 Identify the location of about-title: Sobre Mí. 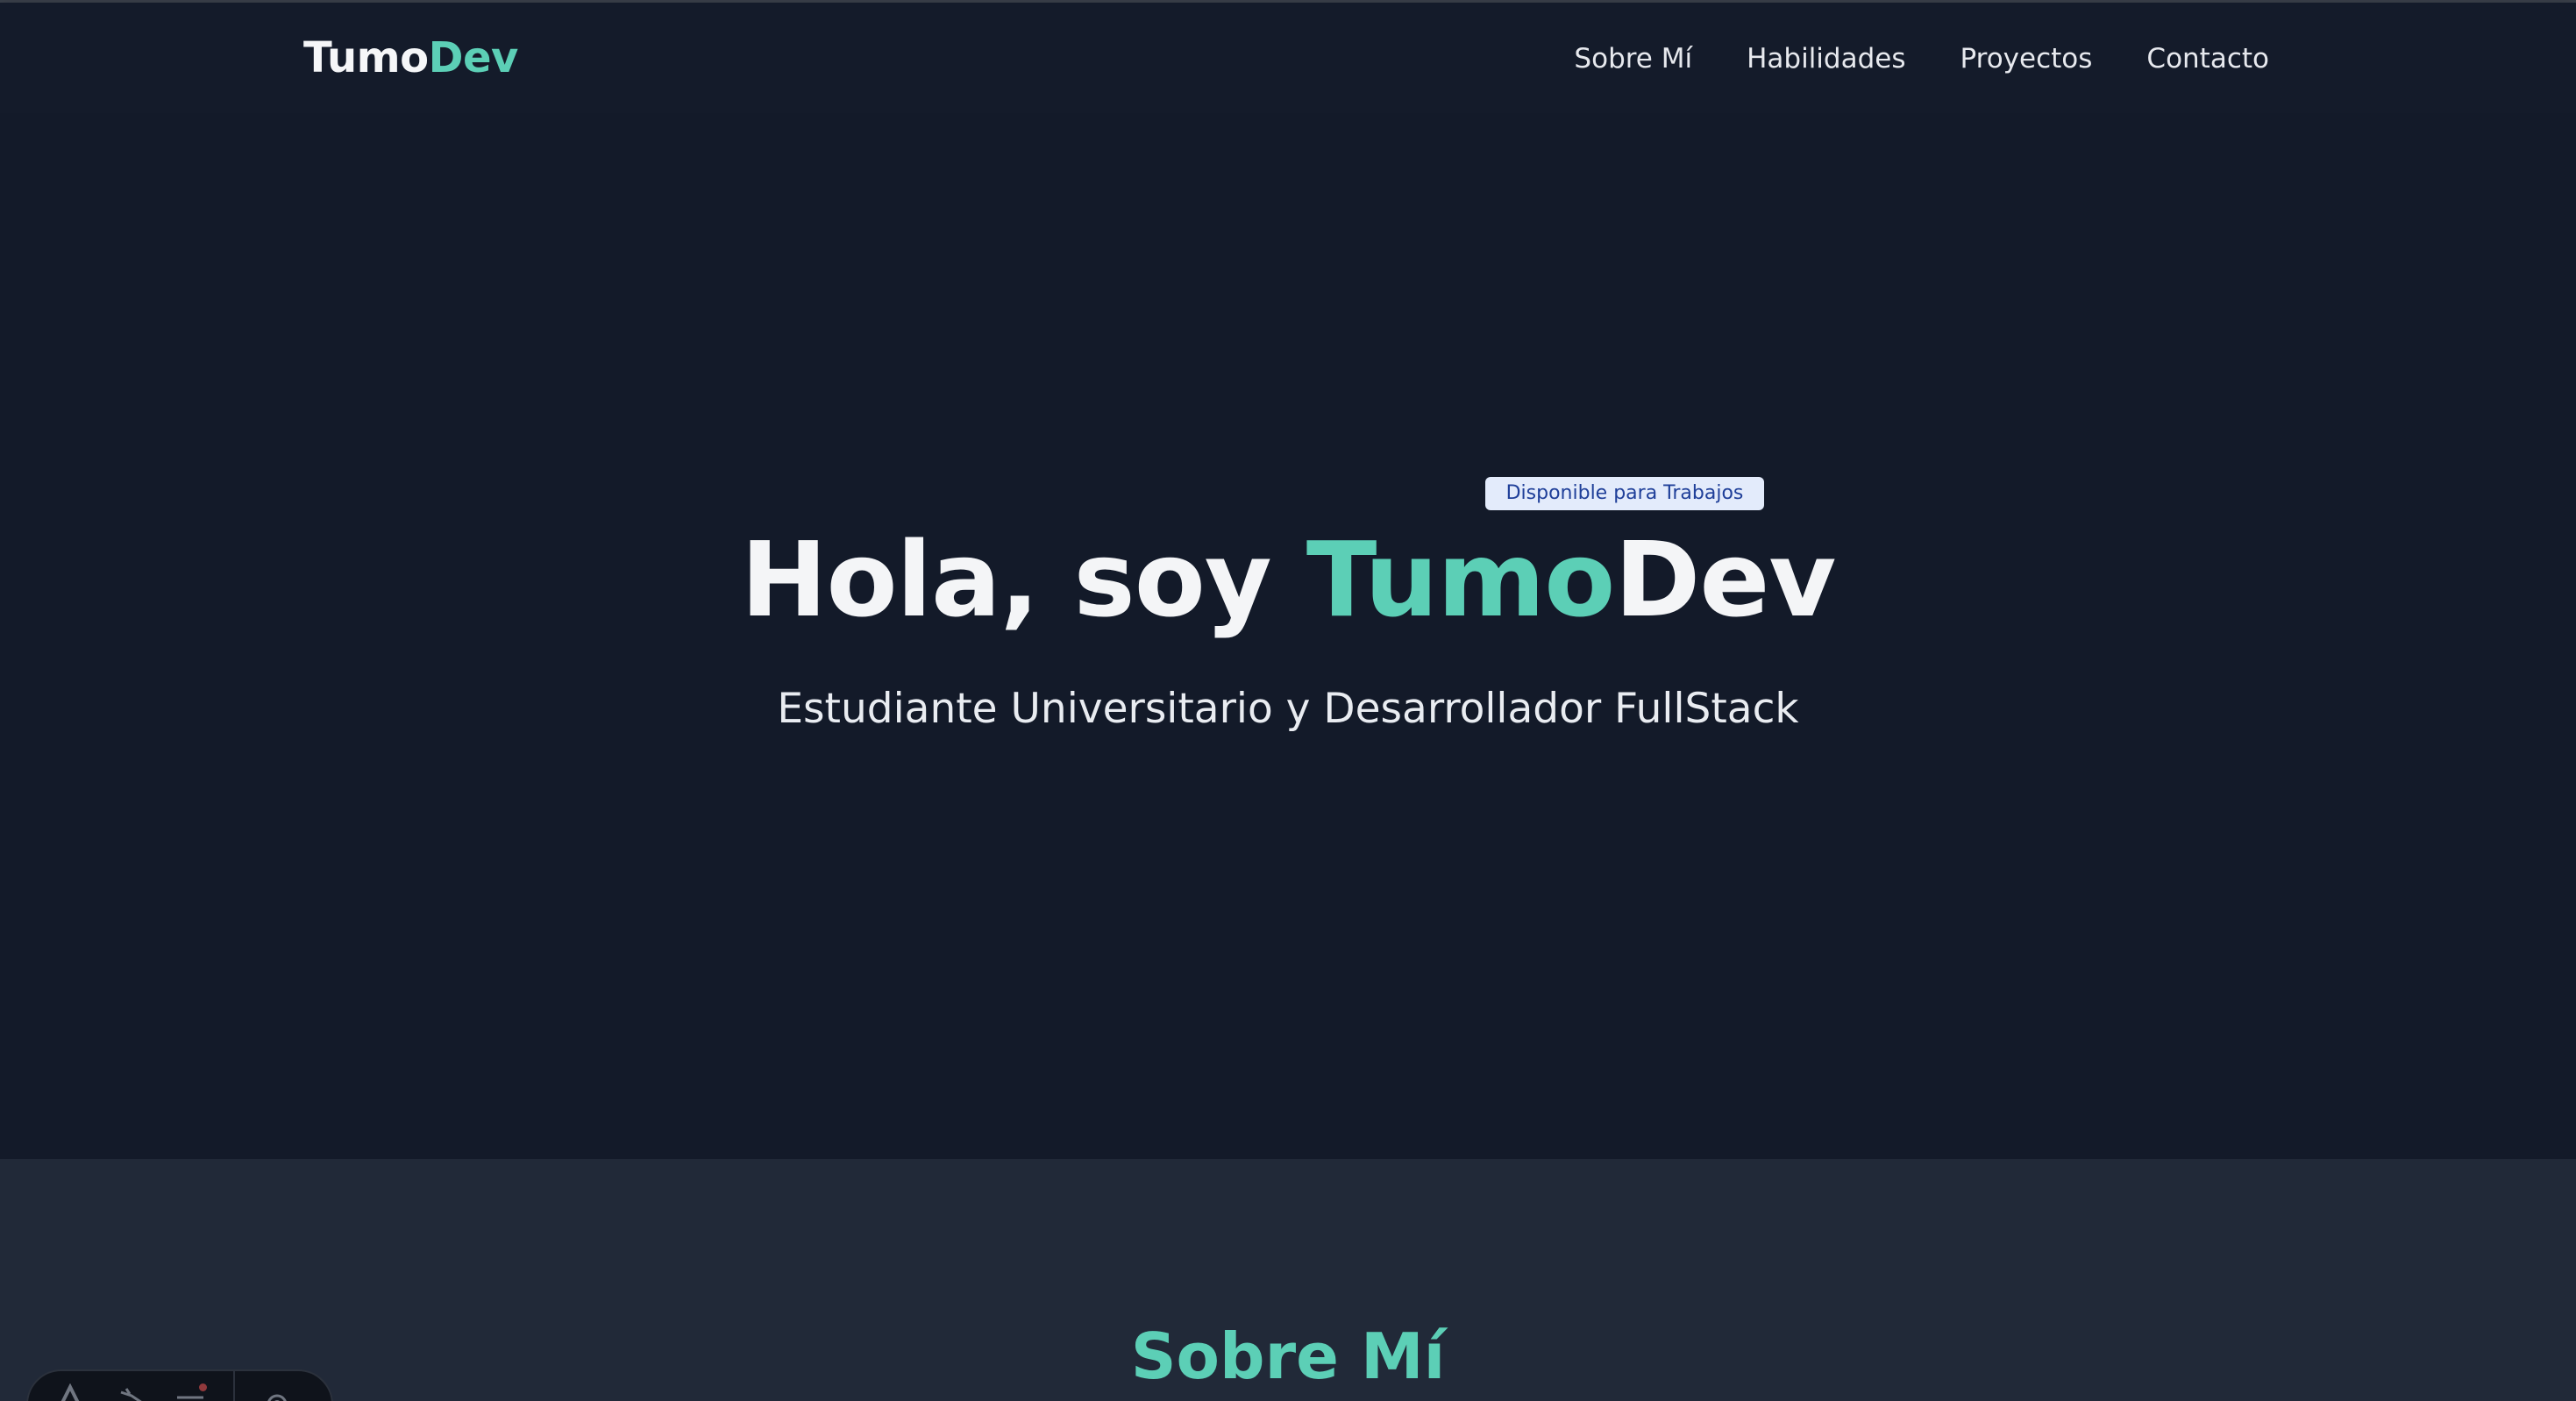
(1288, 1356).